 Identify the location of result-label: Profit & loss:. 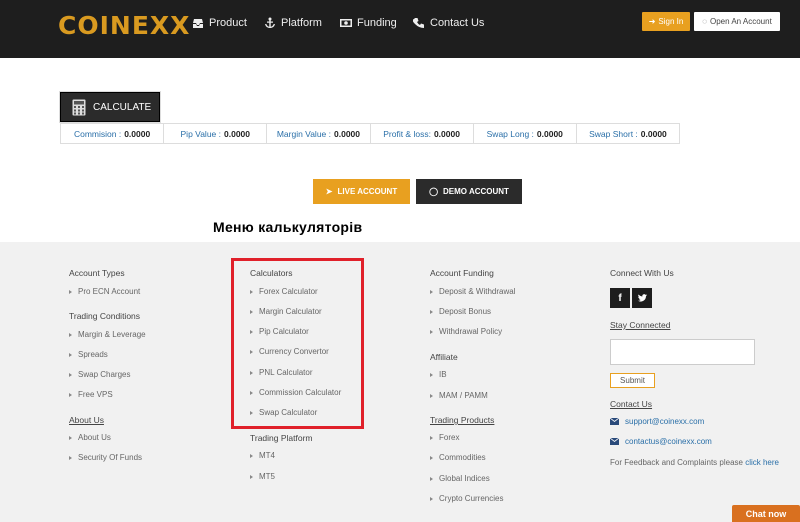
(407, 133).